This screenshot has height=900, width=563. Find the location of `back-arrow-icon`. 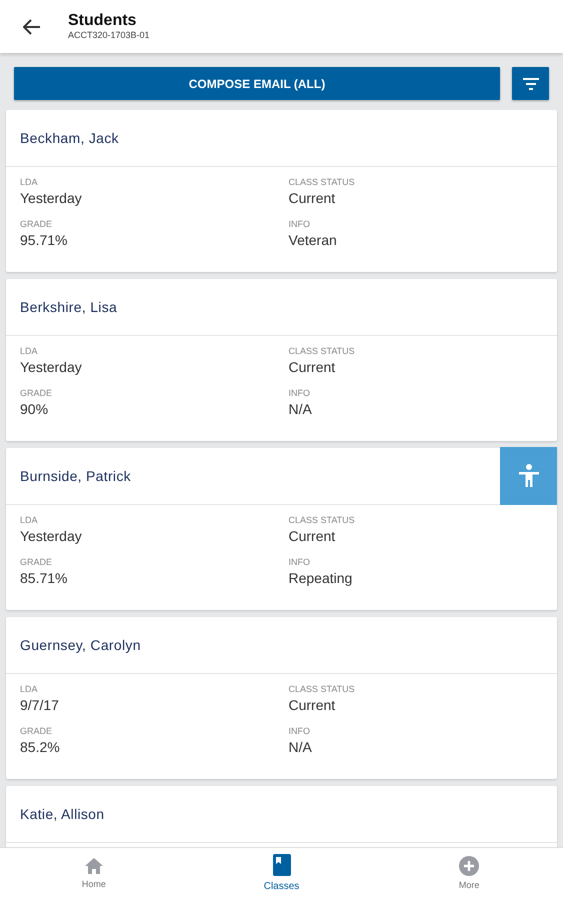

back-arrow-icon is located at coordinates (32, 26).